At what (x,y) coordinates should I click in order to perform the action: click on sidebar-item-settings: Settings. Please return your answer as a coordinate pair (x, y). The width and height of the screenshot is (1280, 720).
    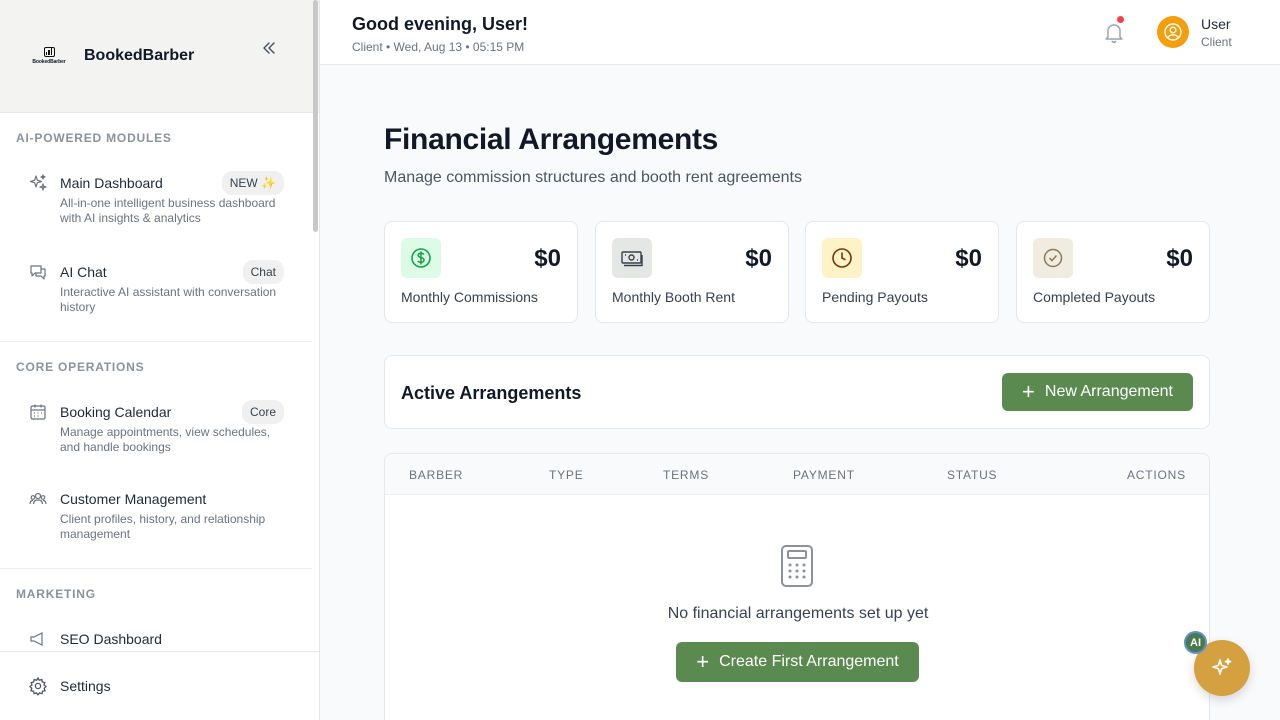
    Looking at the image, I should click on (159, 685).